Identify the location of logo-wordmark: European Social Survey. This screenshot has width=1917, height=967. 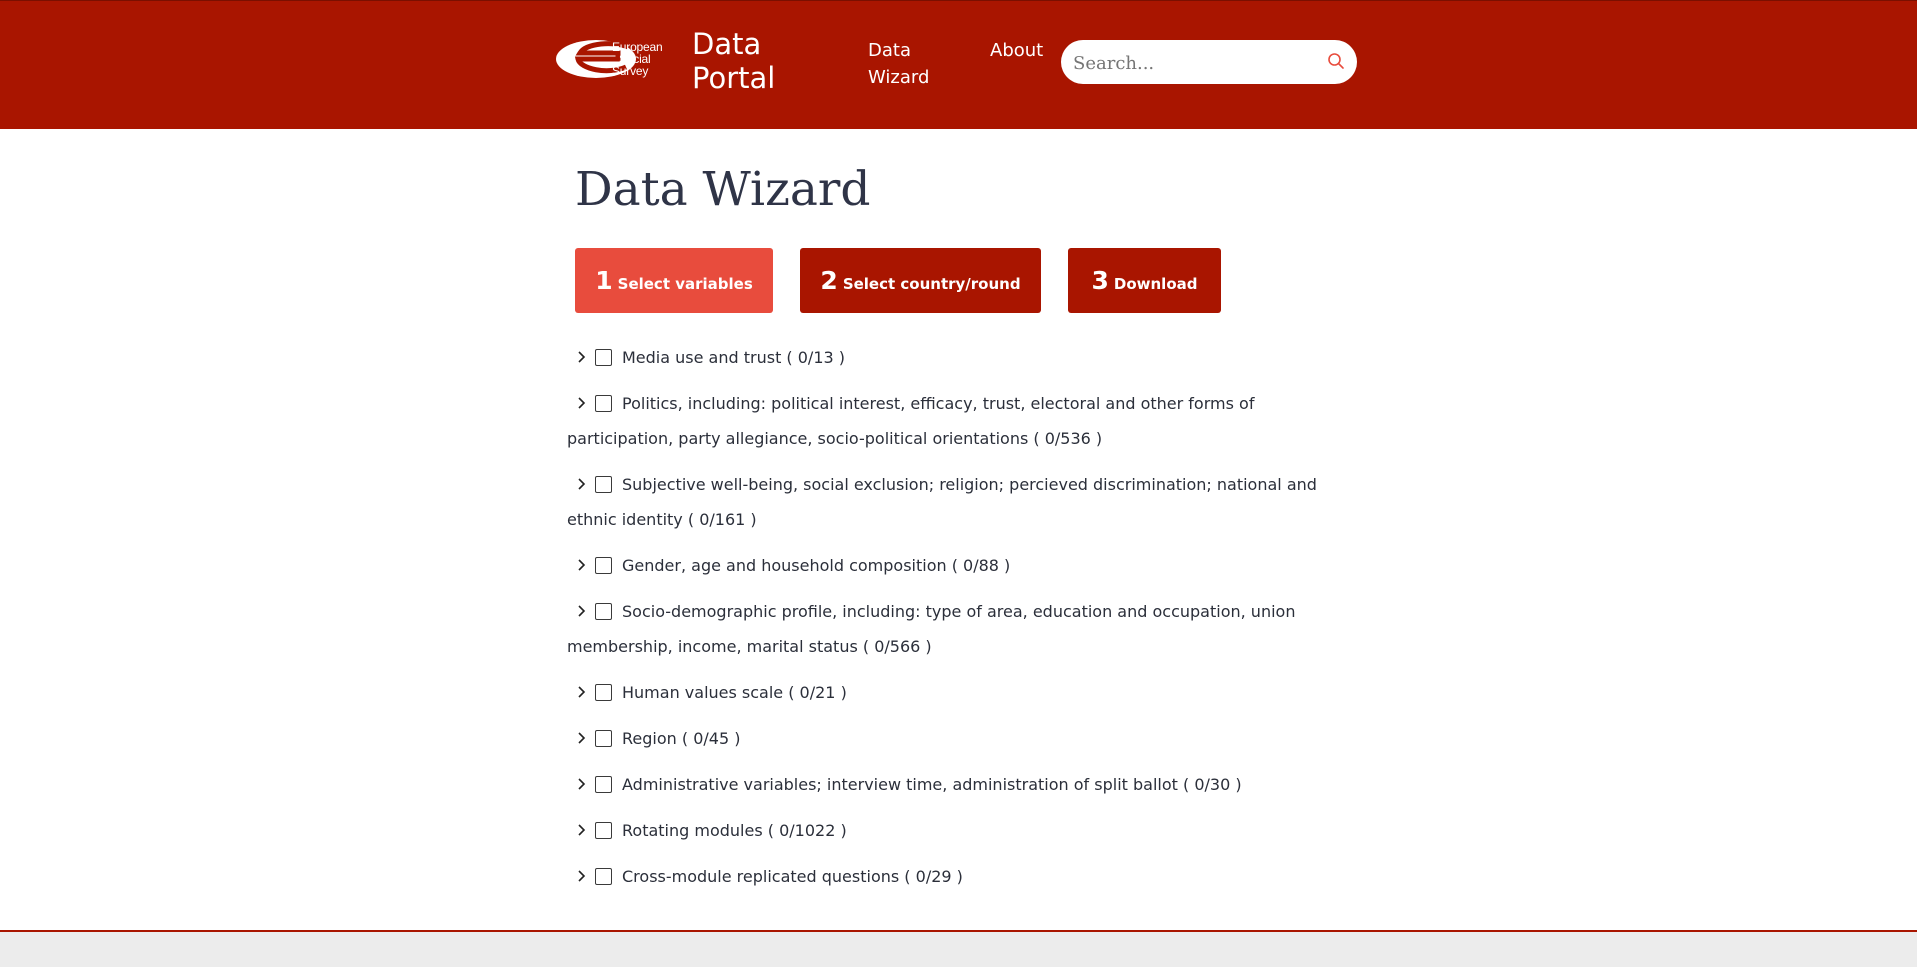
(637, 59).